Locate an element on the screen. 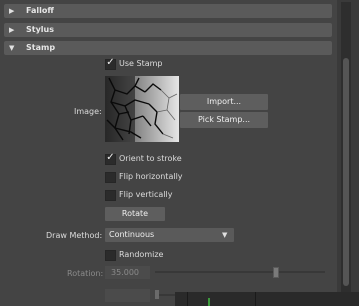 Image resolution: width=359 pixels, height=306 pixels. partial-slider-handle is located at coordinates (157, 294).